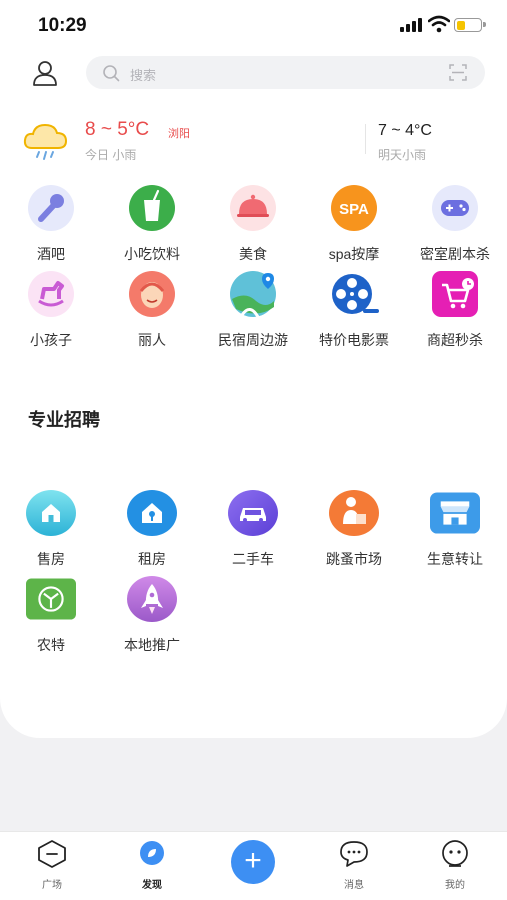 The width and height of the screenshot is (507, 900). What do you see at coordinates (152, 645) in the screenshot?
I see `service-label: 本地推广` at bounding box center [152, 645].